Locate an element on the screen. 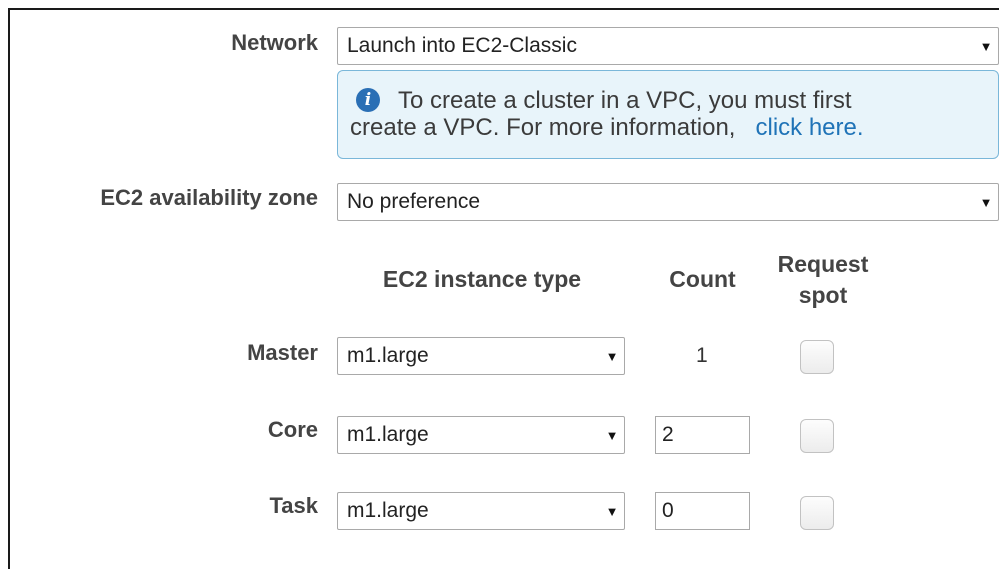 This screenshot has height=569, width=999. request-spot-header-line-1: Request is located at coordinates (823, 264).